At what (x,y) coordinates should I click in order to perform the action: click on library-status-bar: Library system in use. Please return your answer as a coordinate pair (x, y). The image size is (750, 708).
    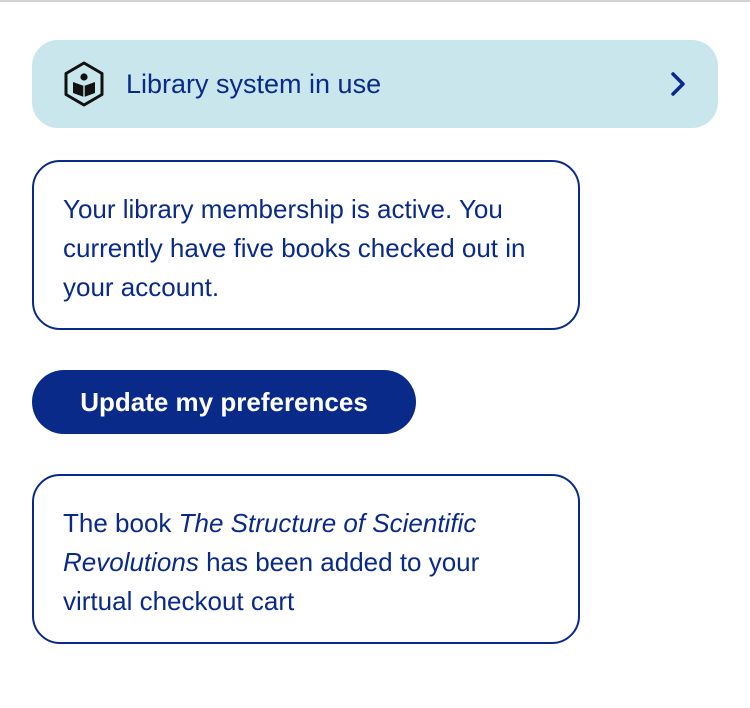
    Looking at the image, I should click on (375, 84).